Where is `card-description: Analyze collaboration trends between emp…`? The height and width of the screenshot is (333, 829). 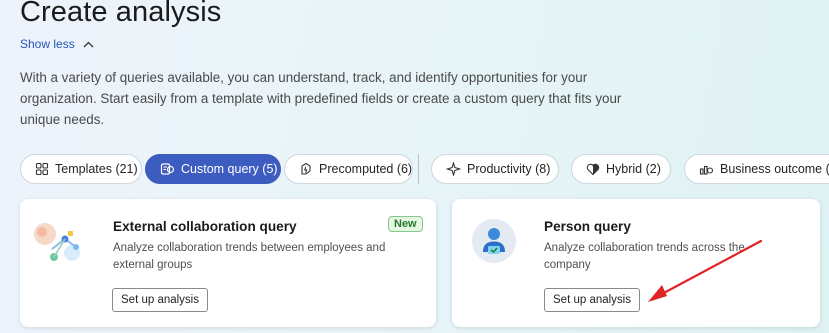
card-description: Analyze collaboration trends between emp… is located at coordinates (249, 256).